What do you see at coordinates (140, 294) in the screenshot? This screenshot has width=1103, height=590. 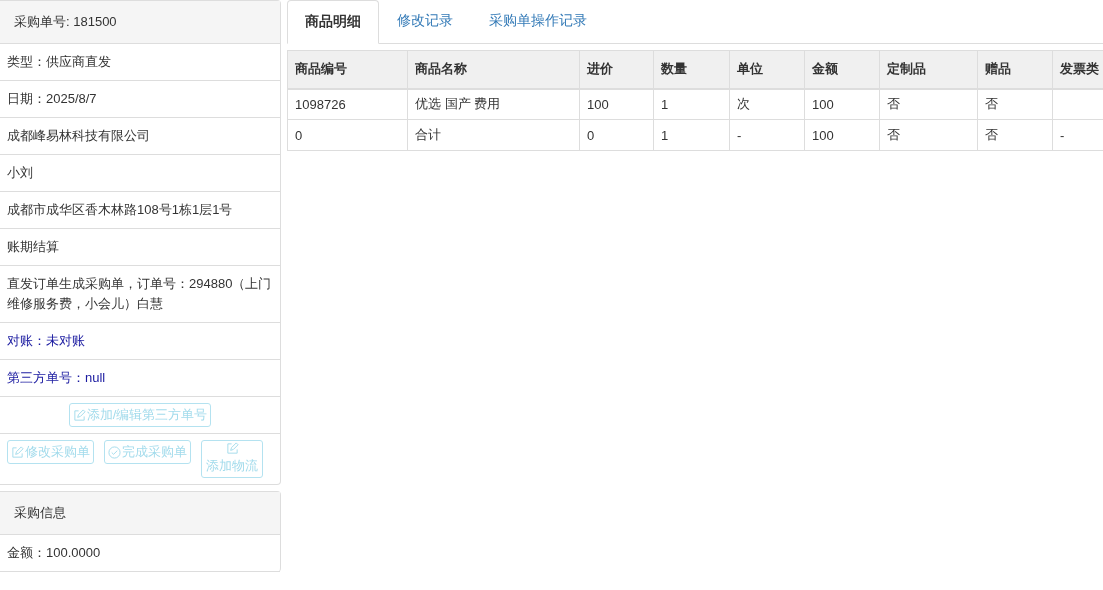 I see `info-row: 直发订单生成采购单，订单号：294880（上门维修服务费，小会儿）白慧` at bounding box center [140, 294].